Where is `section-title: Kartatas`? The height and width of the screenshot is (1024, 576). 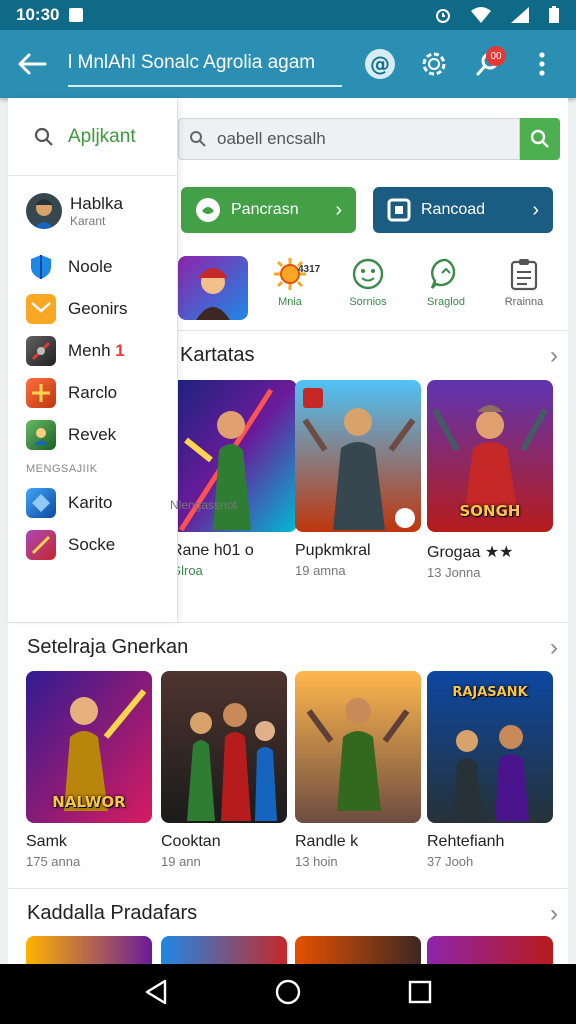
section-title: Kartatas is located at coordinates (217, 355).